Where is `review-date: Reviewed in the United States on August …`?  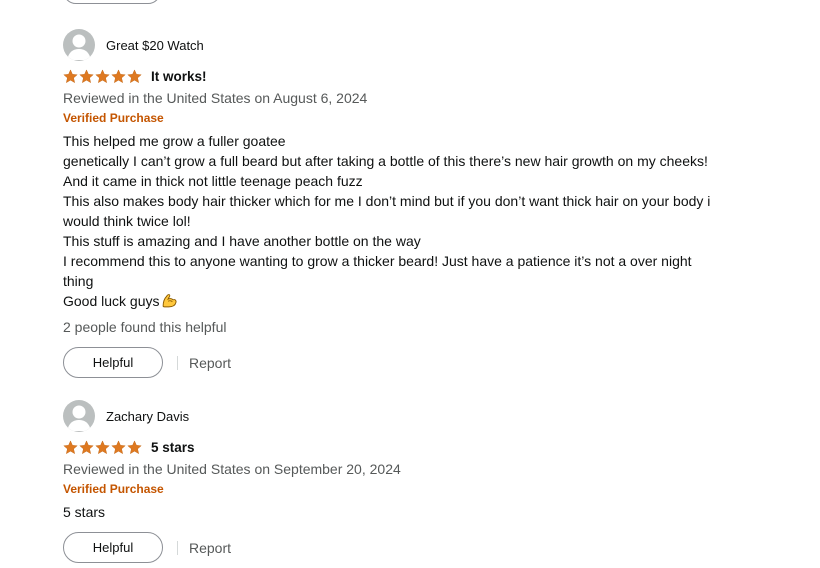
review-date: Reviewed in the United States on August … is located at coordinates (215, 98).